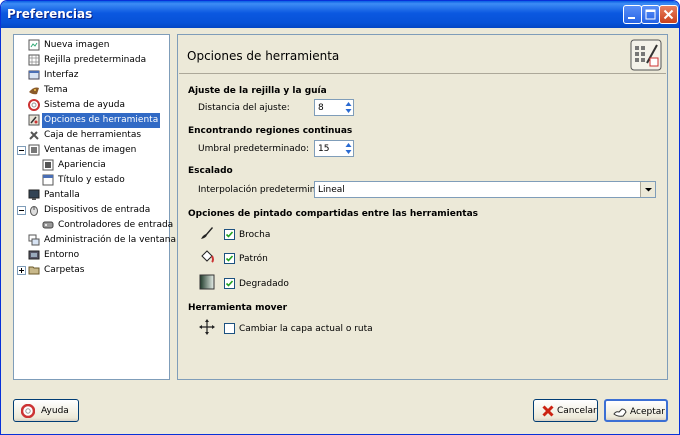  What do you see at coordinates (62, 195) in the screenshot?
I see `tree-item-label: Pantalla` at bounding box center [62, 195].